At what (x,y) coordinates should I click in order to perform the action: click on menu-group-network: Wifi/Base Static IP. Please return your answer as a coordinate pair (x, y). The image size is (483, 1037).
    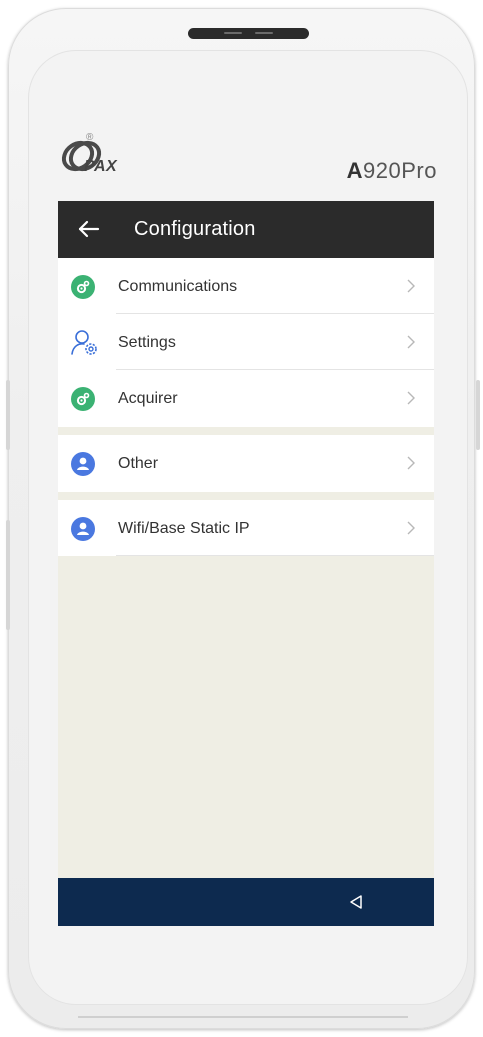
    Looking at the image, I should click on (246, 528).